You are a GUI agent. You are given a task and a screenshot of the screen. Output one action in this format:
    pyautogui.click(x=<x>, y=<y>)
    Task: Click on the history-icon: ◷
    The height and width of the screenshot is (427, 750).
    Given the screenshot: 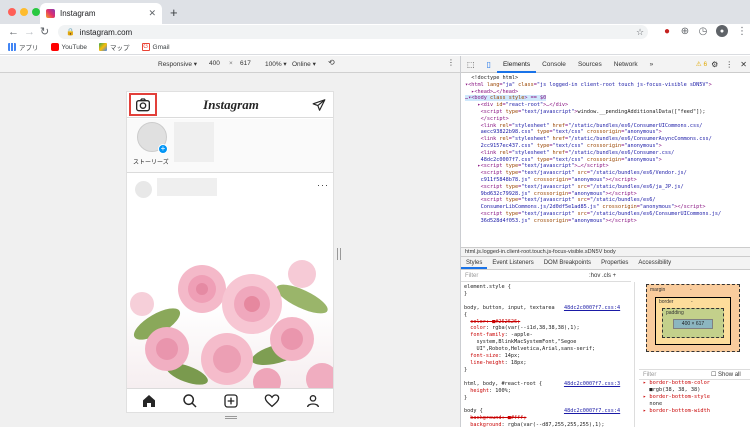 What is the action you would take?
    pyautogui.click(x=703, y=31)
    